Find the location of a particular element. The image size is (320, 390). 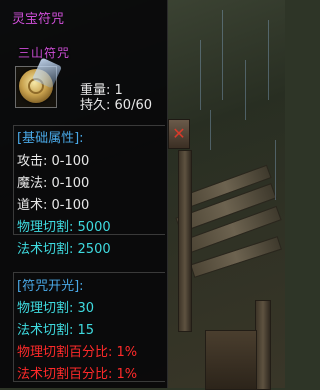

tooltip-title: 灵宝符咒 is located at coordinates (38, 19).